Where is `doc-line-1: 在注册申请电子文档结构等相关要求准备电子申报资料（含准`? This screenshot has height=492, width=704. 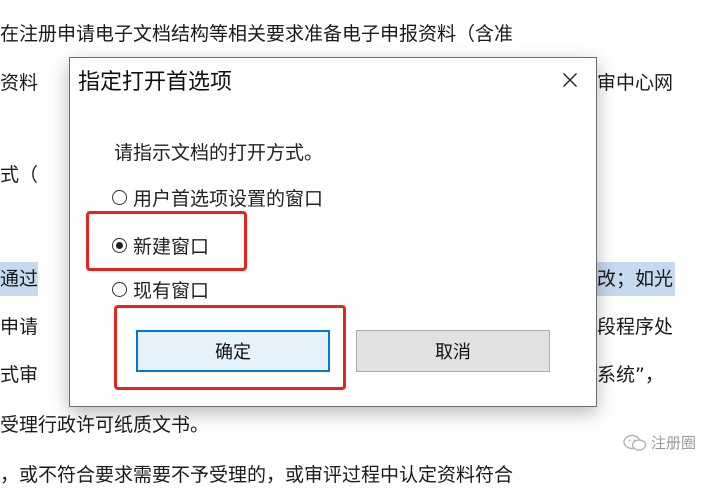
doc-line-1: 在注册申请电子文档结构等相关要求准备电子申报资料（含准 is located at coordinates (257, 34).